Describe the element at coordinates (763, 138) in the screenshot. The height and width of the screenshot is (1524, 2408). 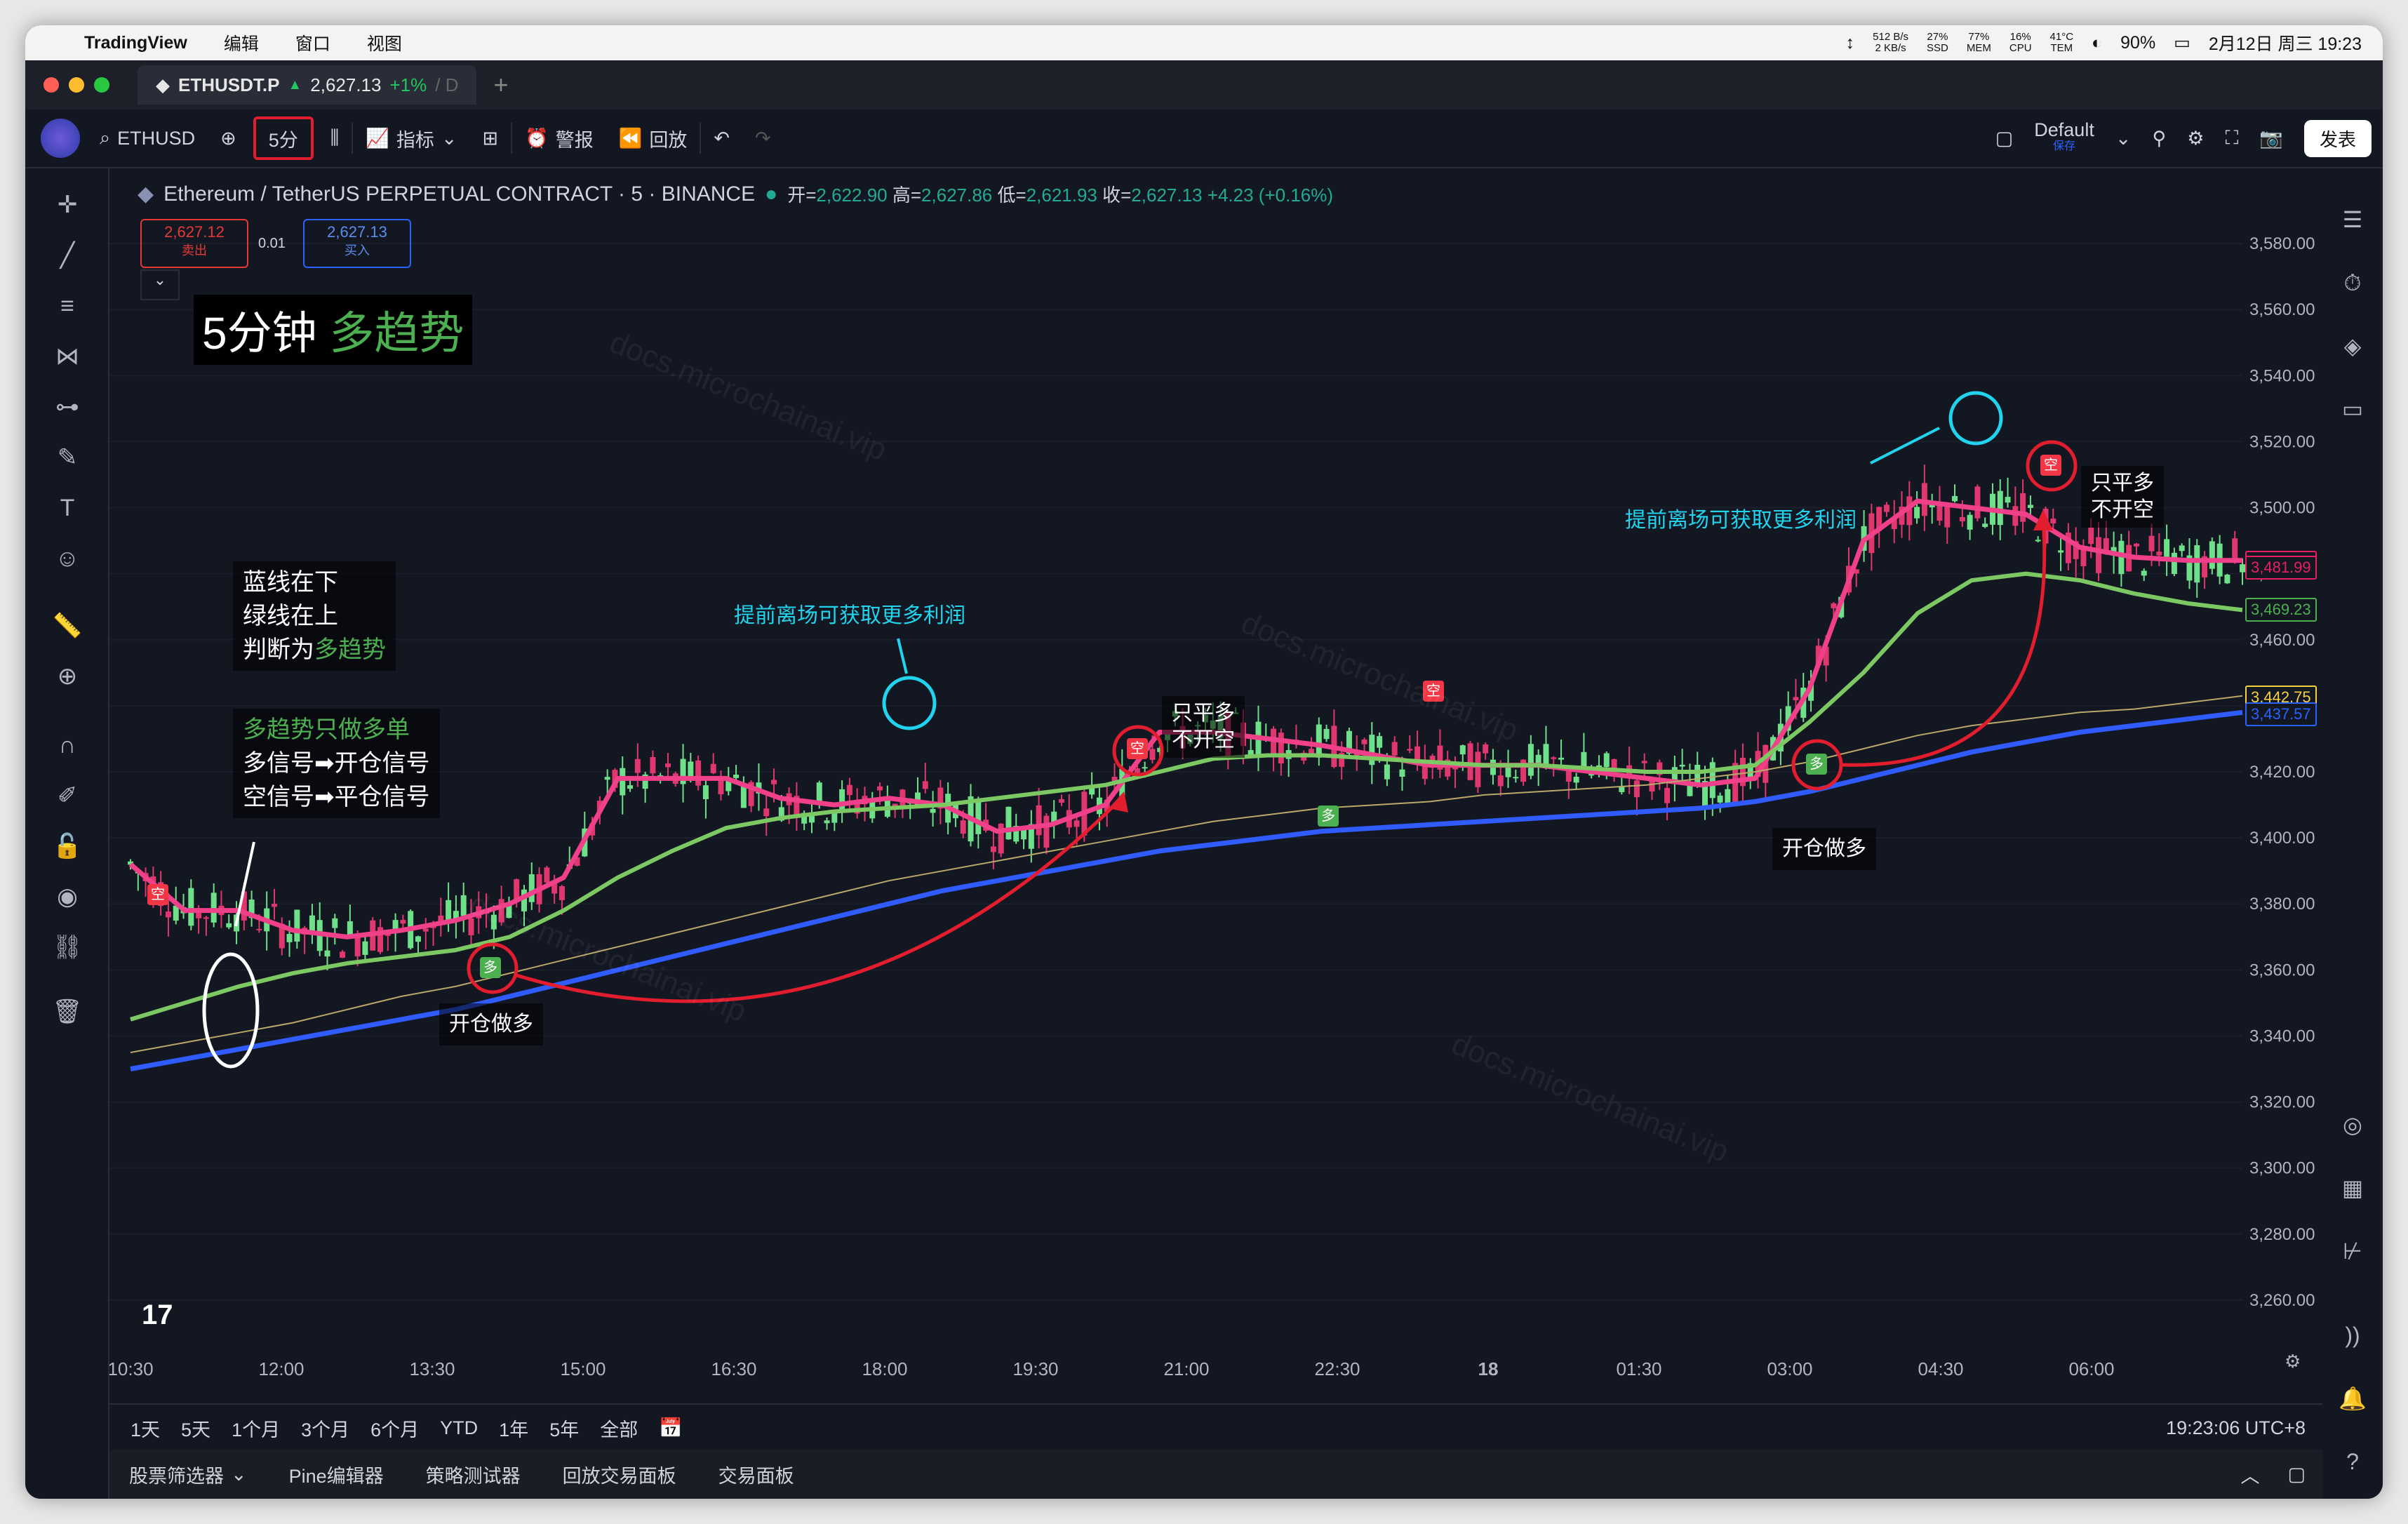
I see `redo-button: ↷` at that location.